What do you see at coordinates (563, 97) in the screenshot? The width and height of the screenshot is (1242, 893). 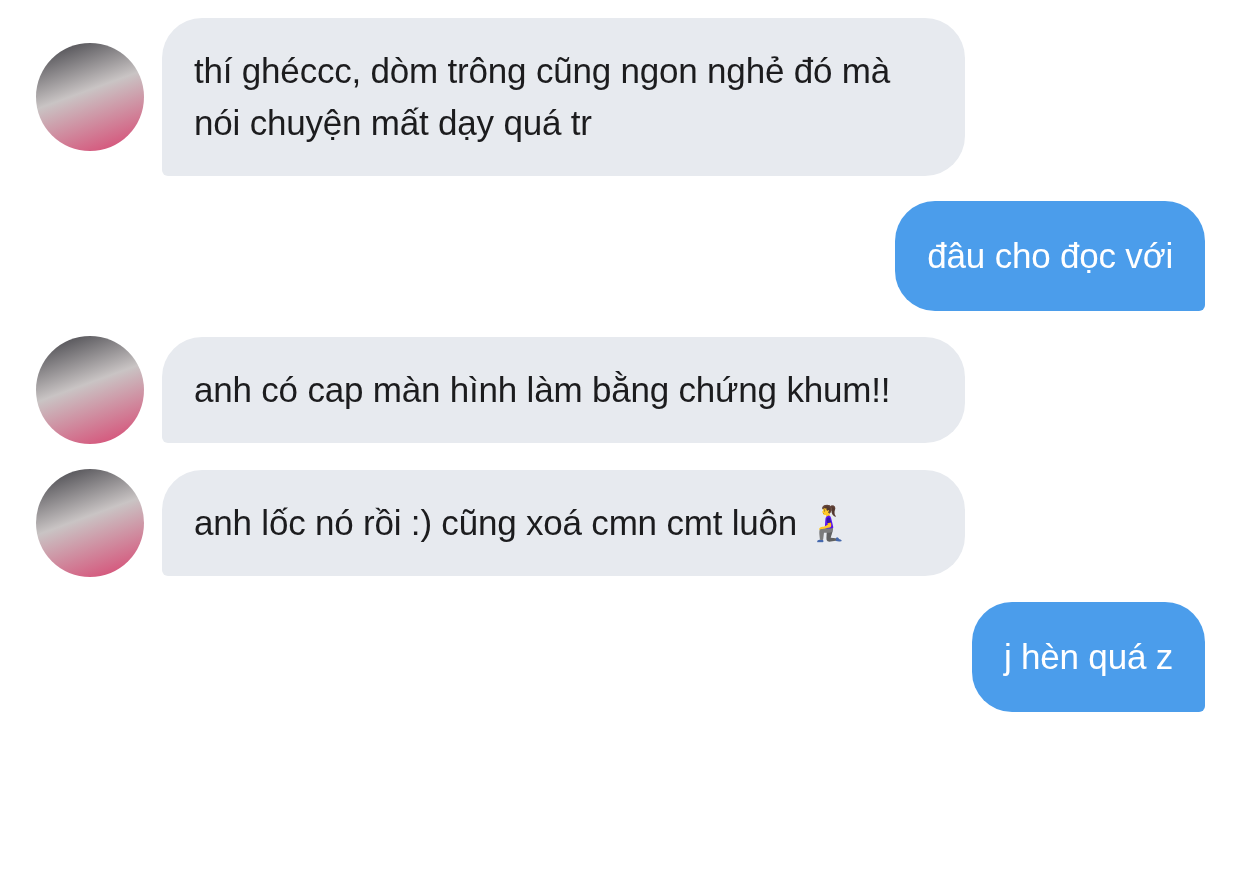 I see `received-message: thí ghéccc, dòm trông cũng ngon nghẻ đó mà nói chuyện mất dạy quá tr` at bounding box center [563, 97].